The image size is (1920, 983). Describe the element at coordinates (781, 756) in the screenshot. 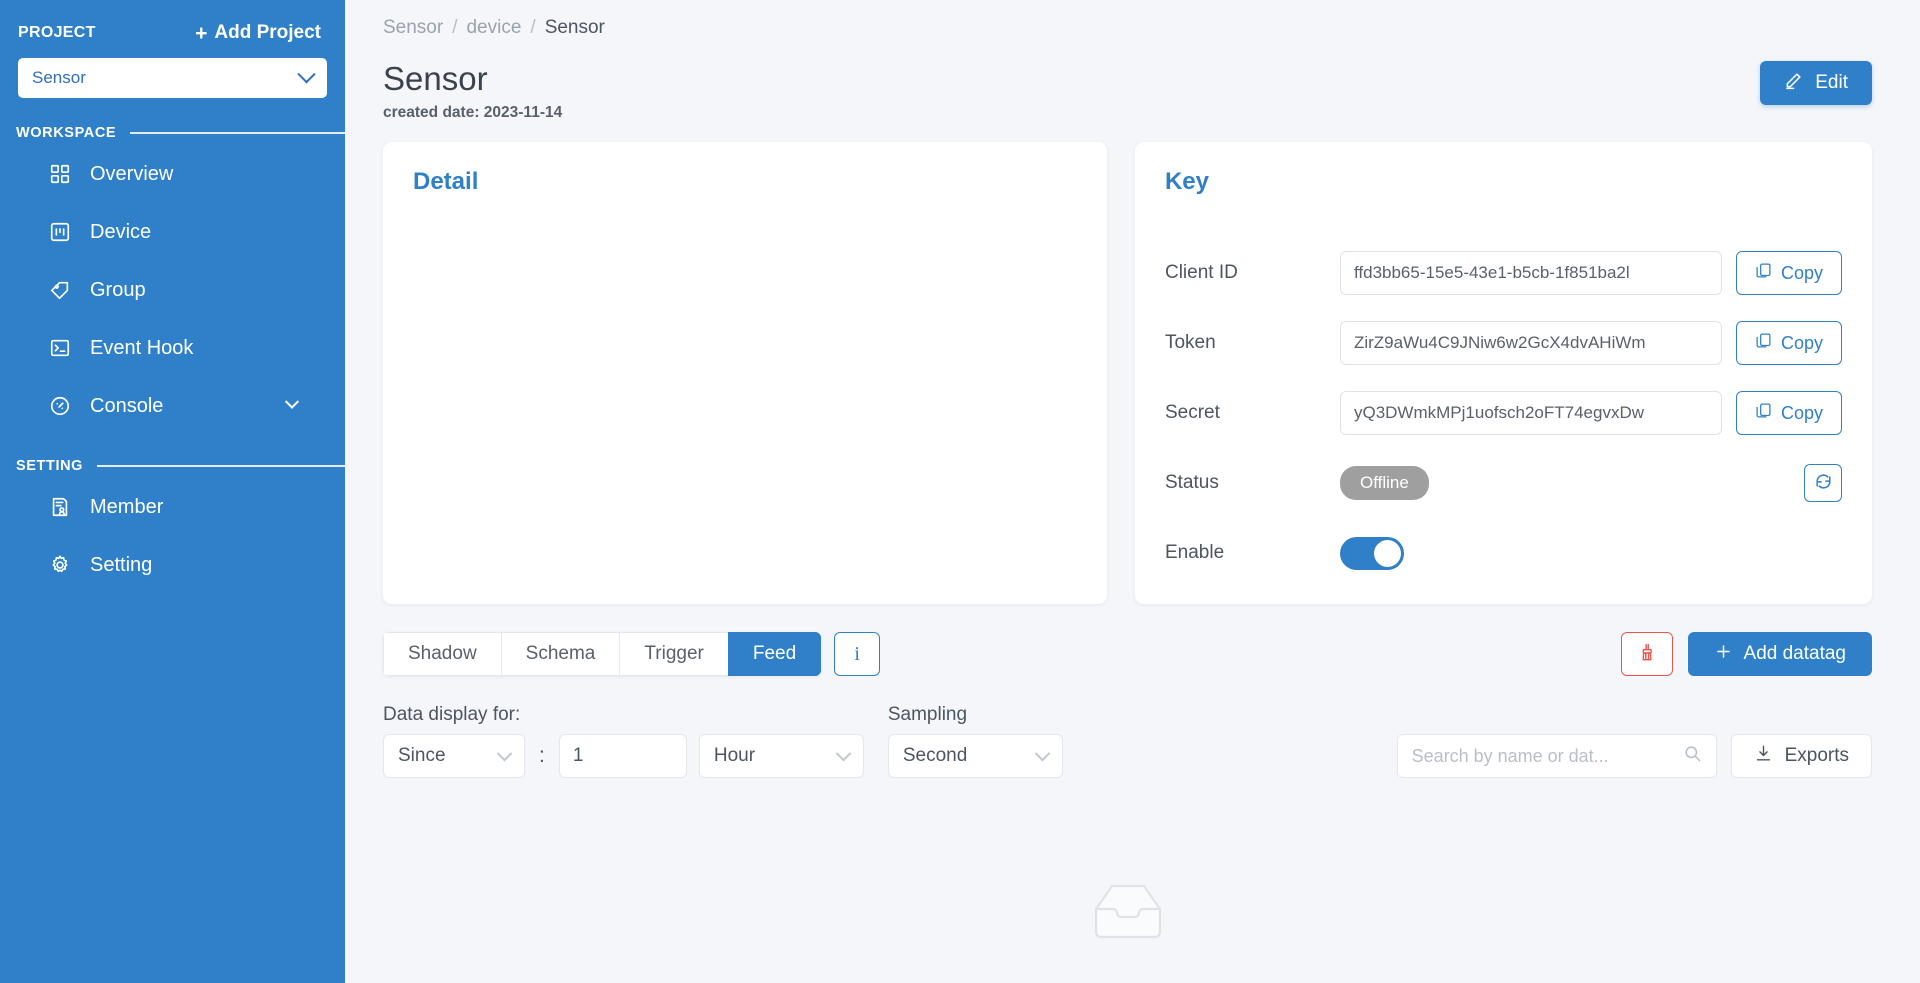

I see `range-unit-select: Hour` at that location.